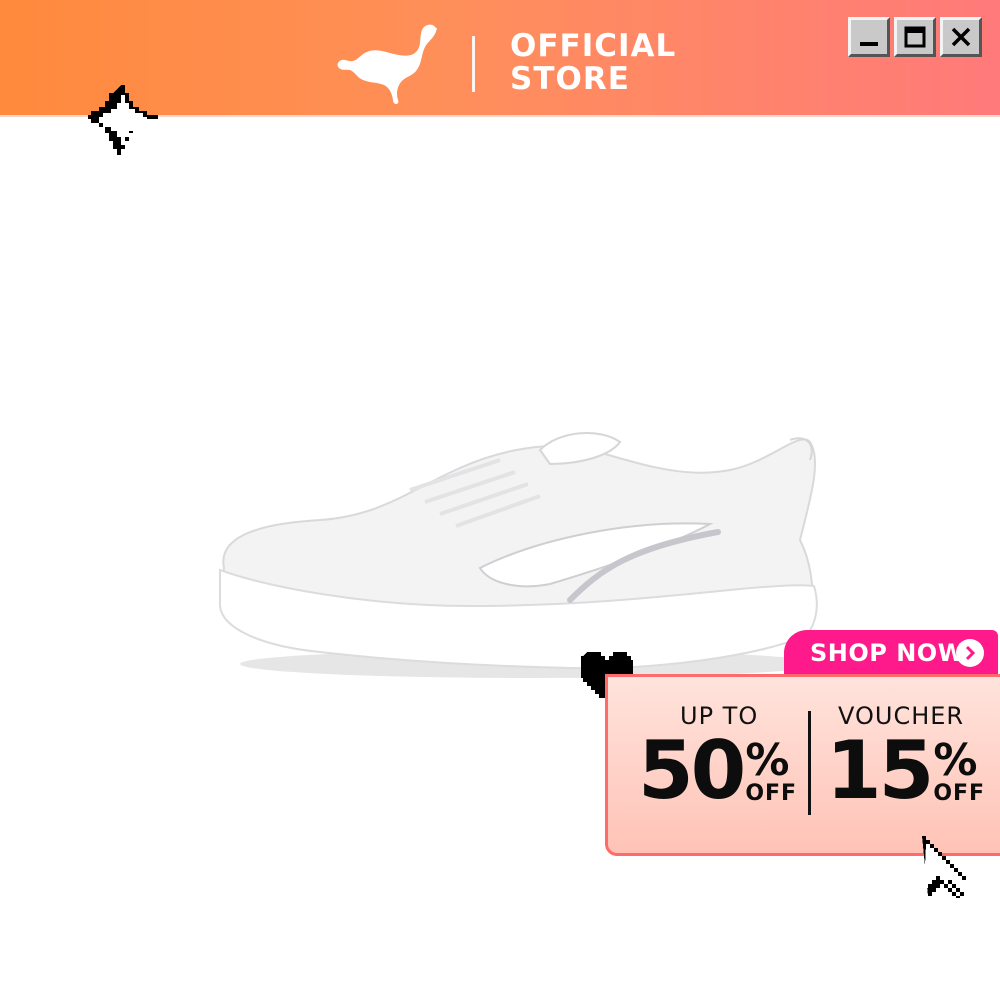  I want to click on official-store-label: OFFICIAL STORE, so click(593, 63).